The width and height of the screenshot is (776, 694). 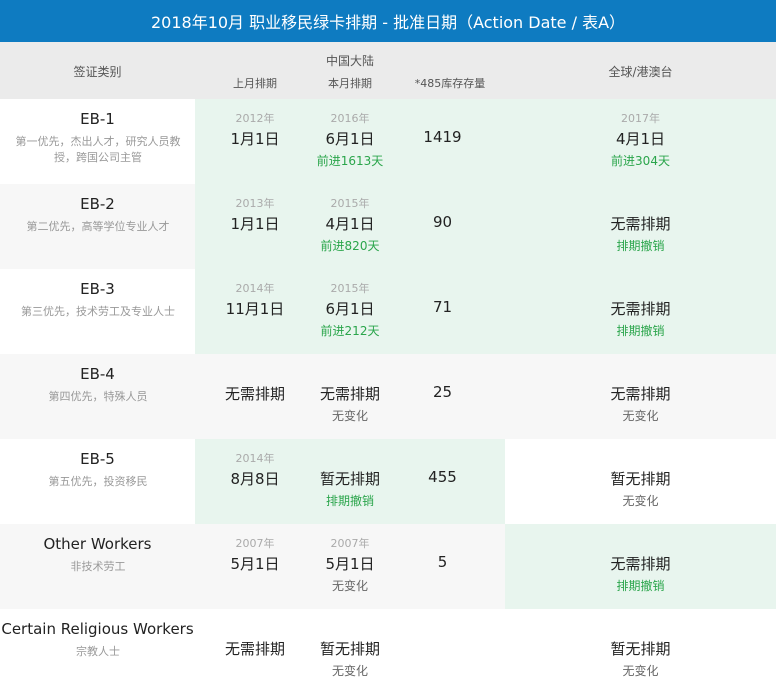 I want to click on global-cell: 2017年 4月1日 前进304天, so click(x=640, y=141).